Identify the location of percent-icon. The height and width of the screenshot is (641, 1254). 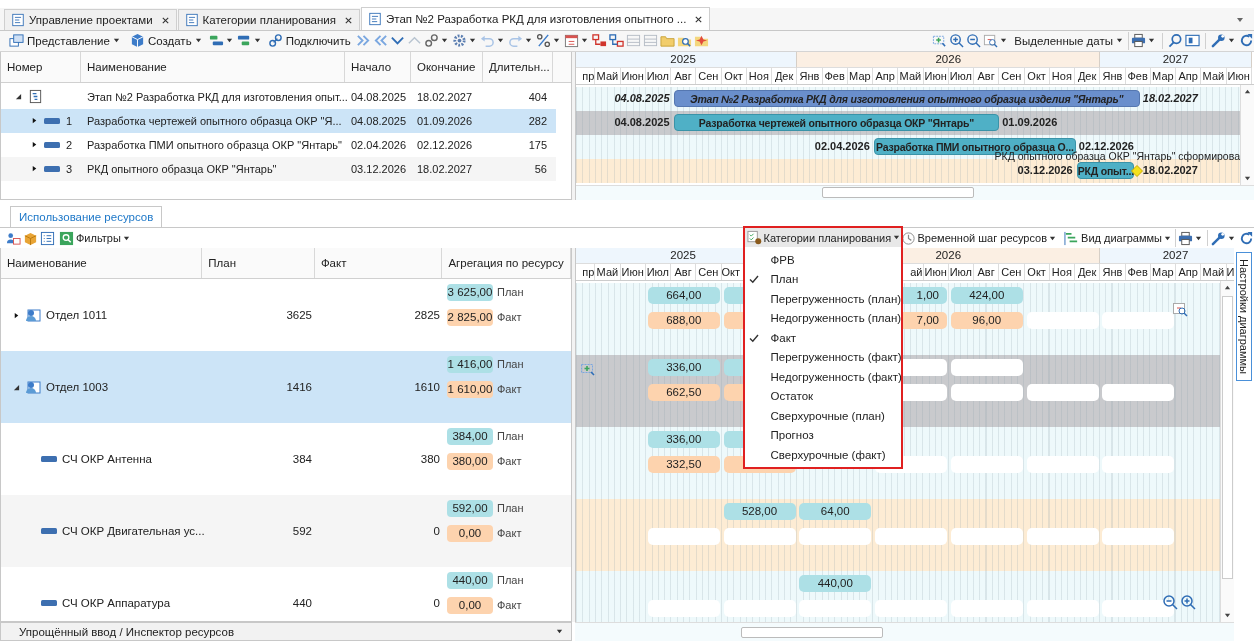
(543, 41).